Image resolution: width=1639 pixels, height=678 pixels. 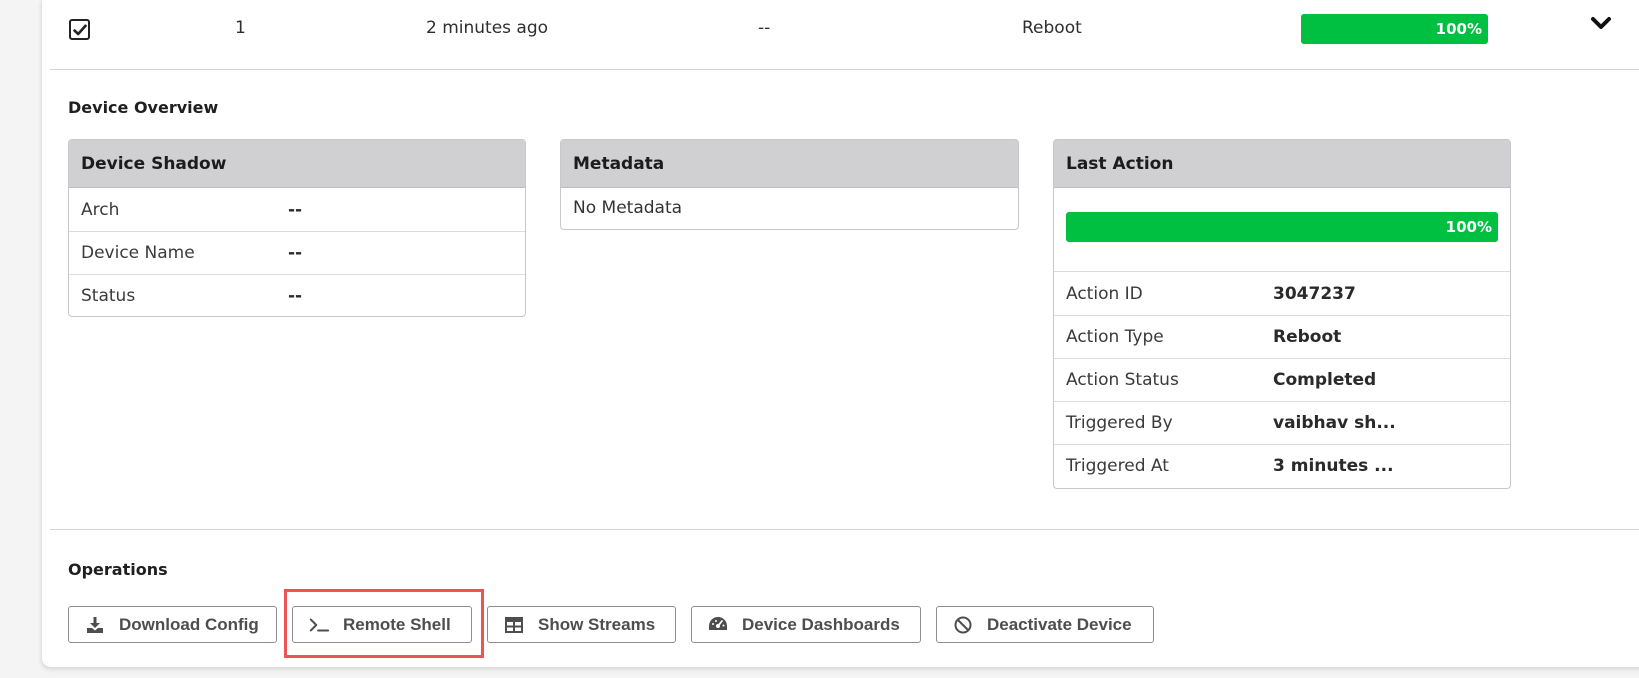 What do you see at coordinates (1325, 380) in the screenshot?
I see `last-action-value: Completed` at bounding box center [1325, 380].